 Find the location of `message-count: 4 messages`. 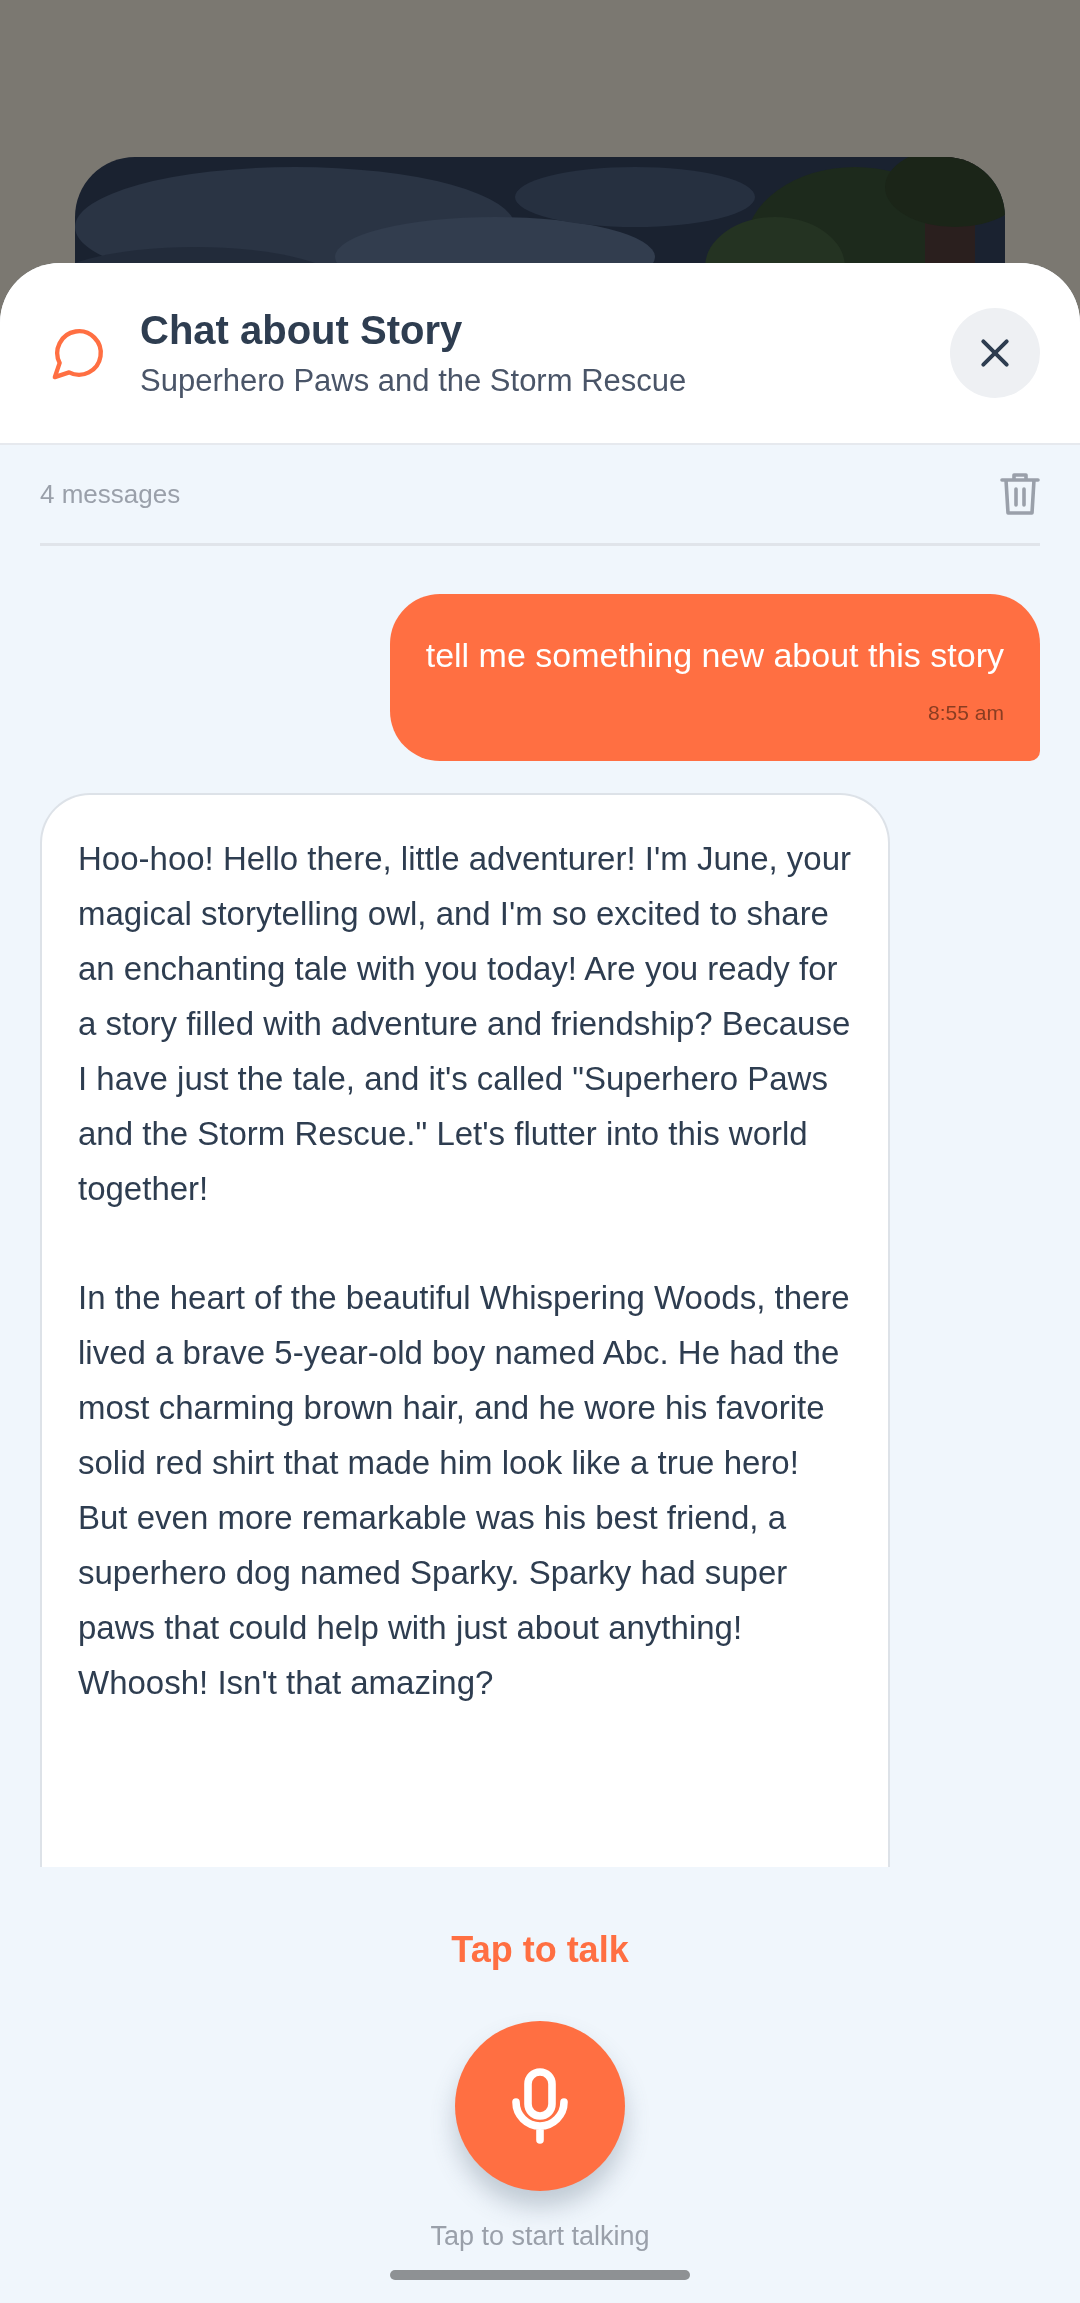

message-count: 4 messages is located at coordinates (110, 494).